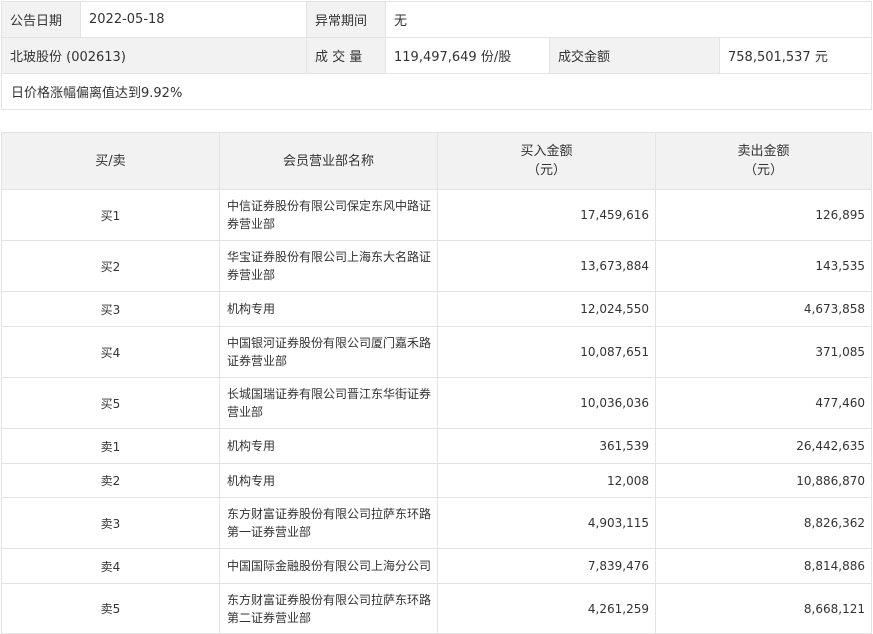 The height and width of the screenshot is (634, 873). I want to click on volume-label: 成 交 量, so click(346, 55).